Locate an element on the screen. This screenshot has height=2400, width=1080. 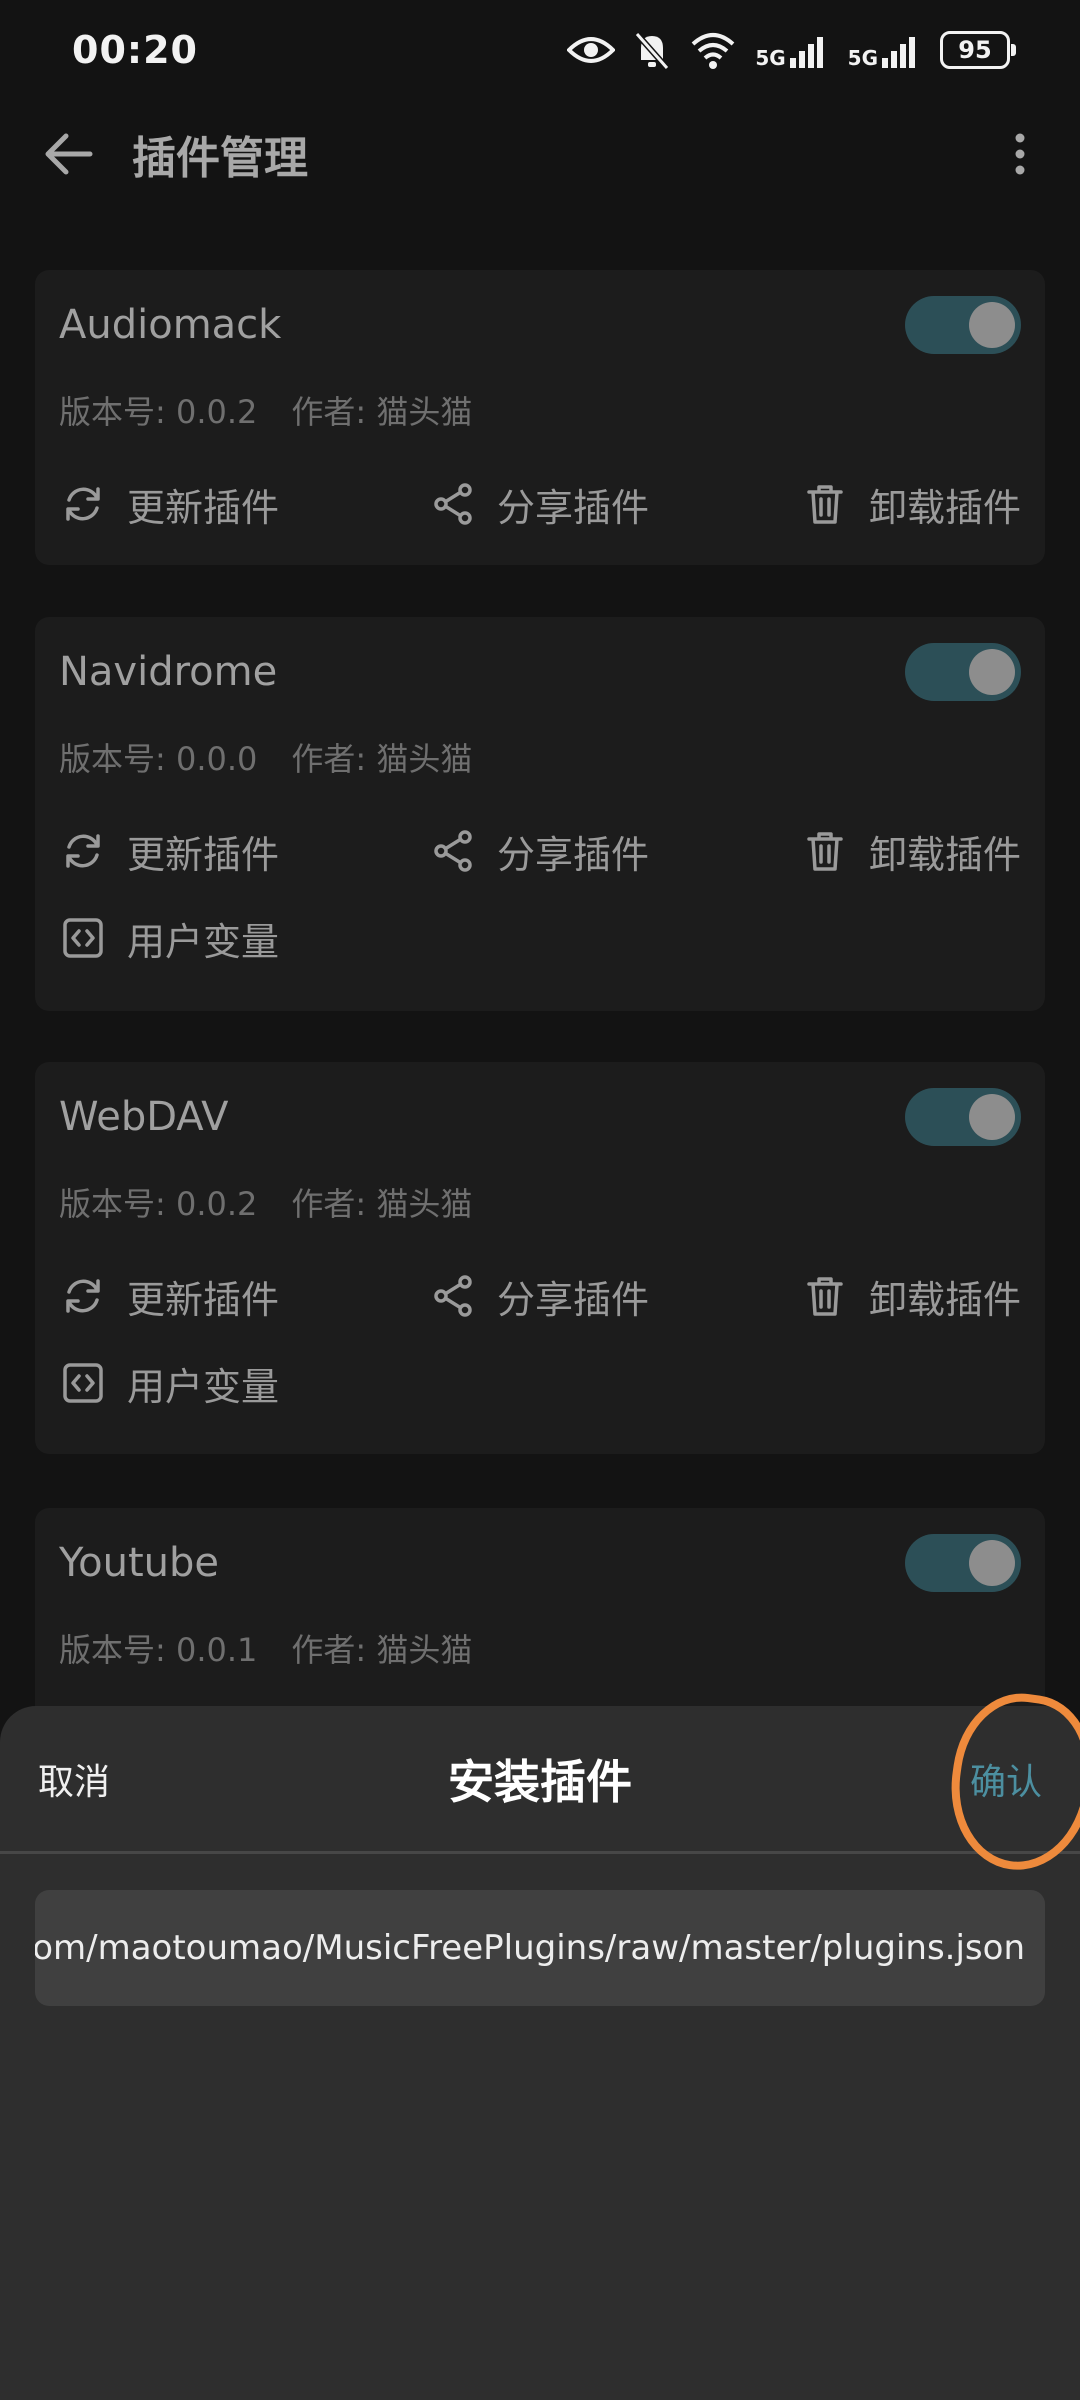
plugin-name: Youtube is located at coordinates (139, 1563).